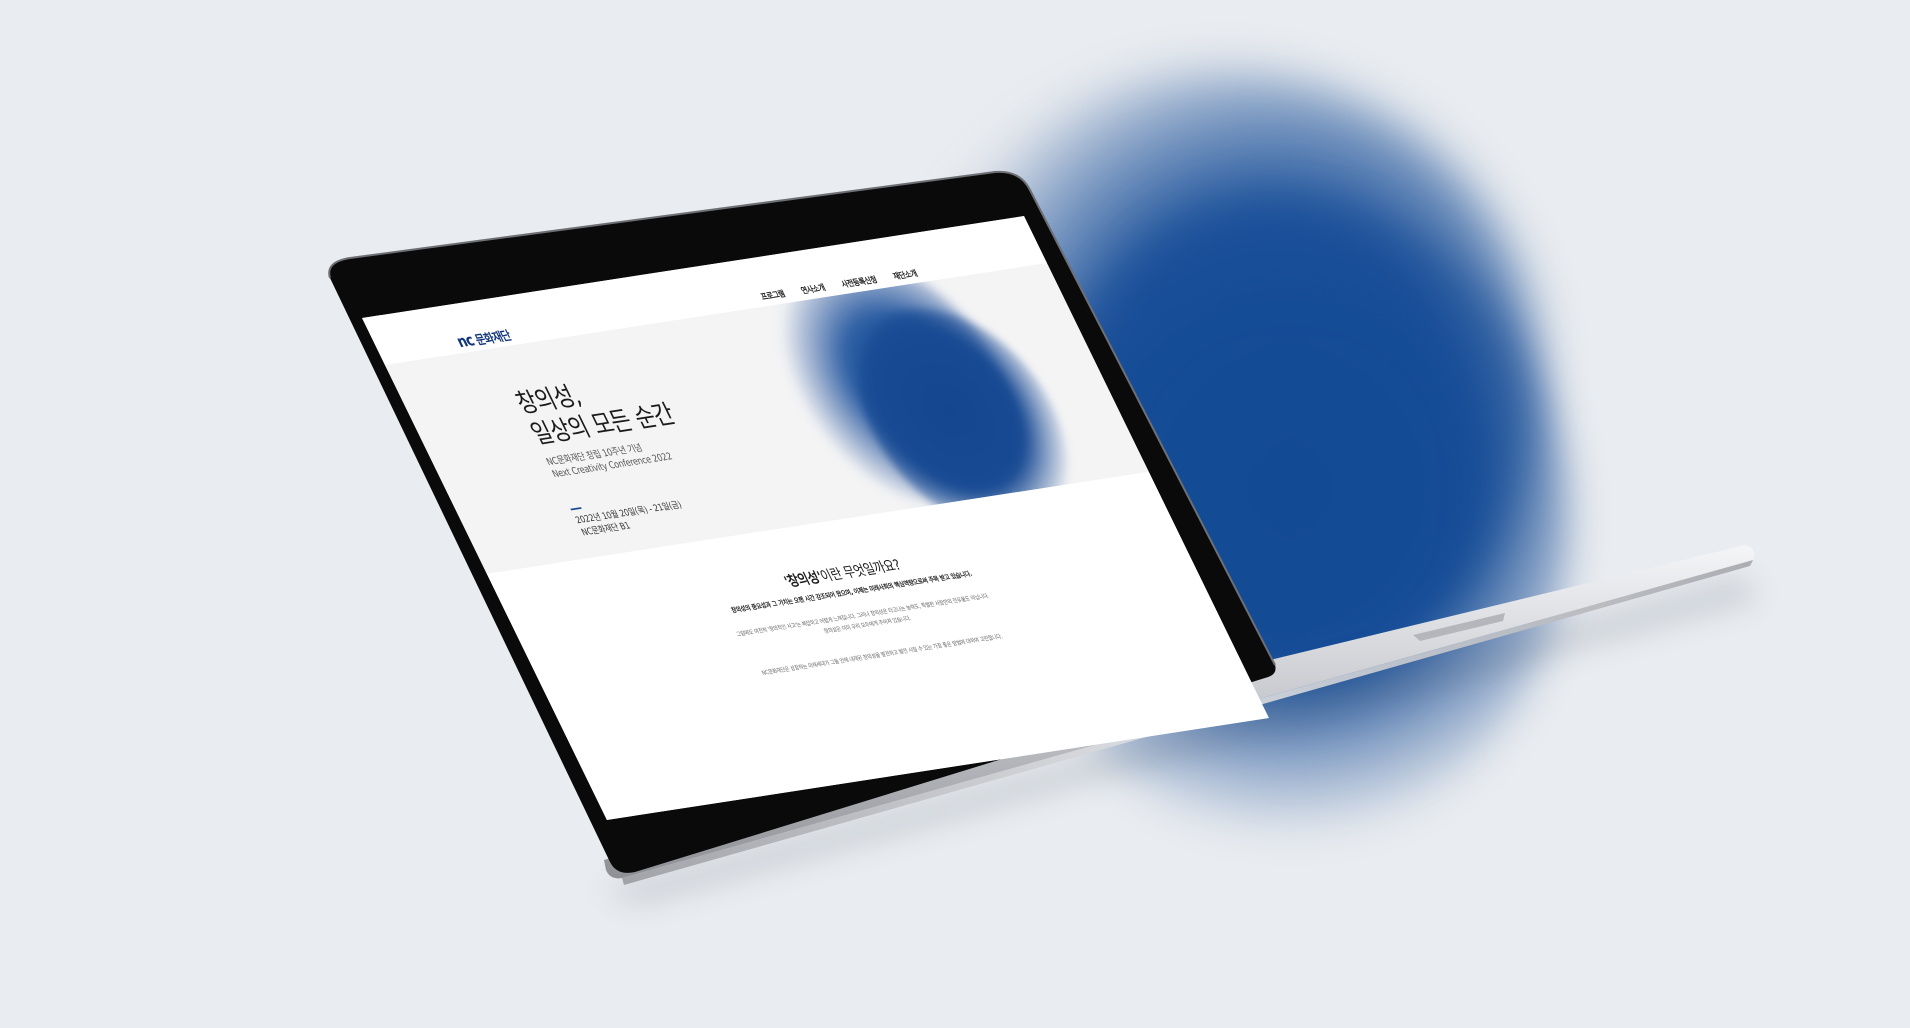 This screenshot has height=1028, width=1910. I want to click on nav-item-program: 프로그램, so click(772, 294).